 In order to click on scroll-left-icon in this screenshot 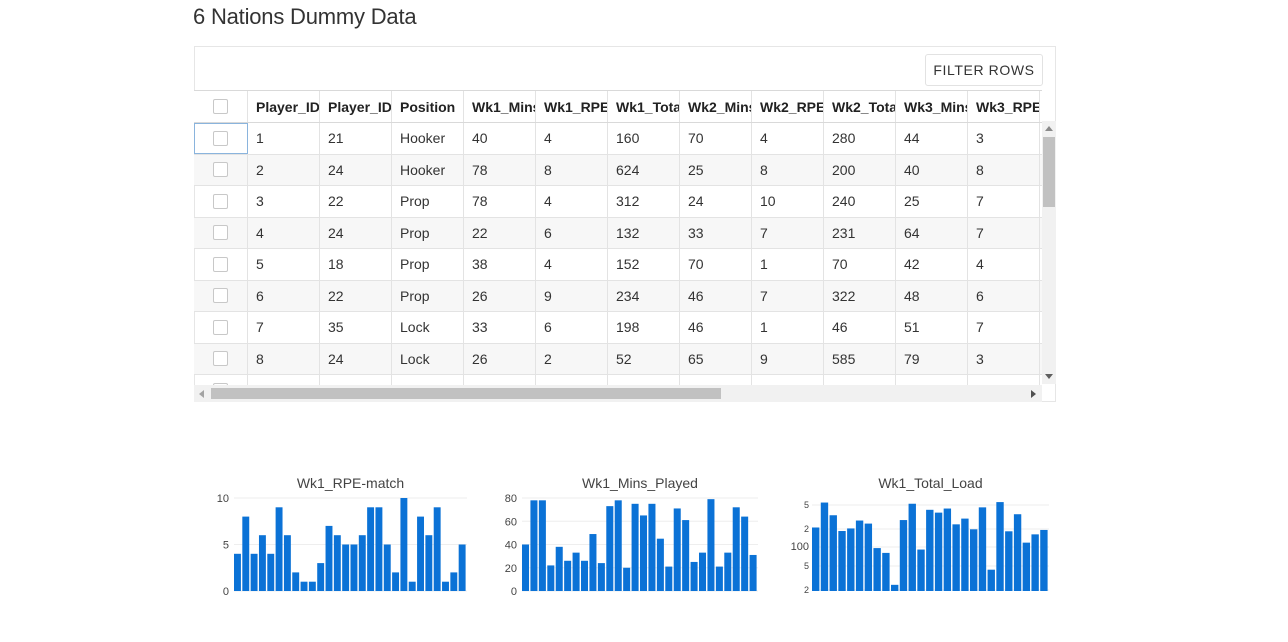, I will do `click(201, 394)`.